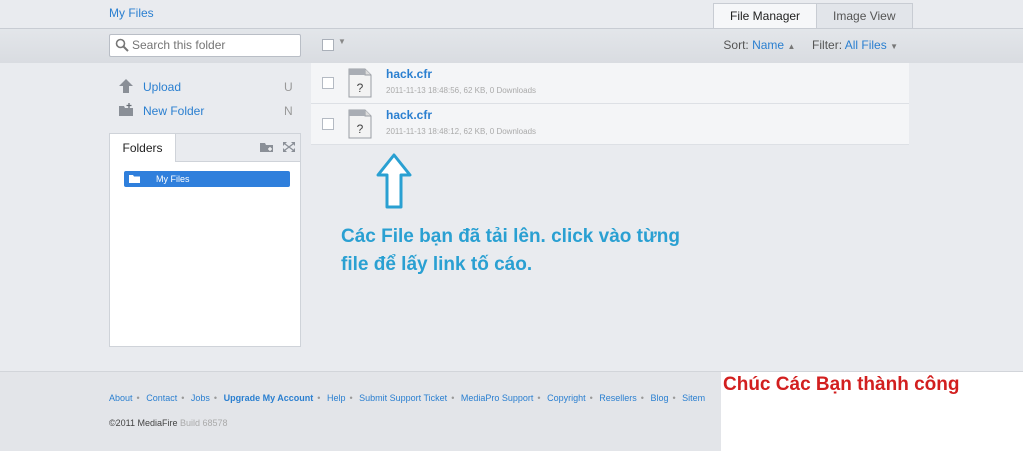  Describe the element at coordinates (126, 109) in the screenshot. I see `new-folder-icon` at that location.